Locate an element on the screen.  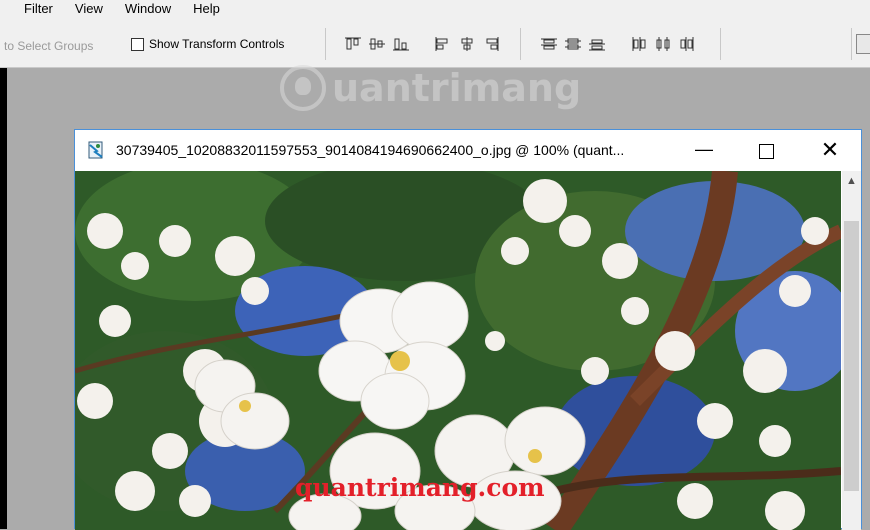
watermark-text: uantrimang is located at coordinates (457, 88).